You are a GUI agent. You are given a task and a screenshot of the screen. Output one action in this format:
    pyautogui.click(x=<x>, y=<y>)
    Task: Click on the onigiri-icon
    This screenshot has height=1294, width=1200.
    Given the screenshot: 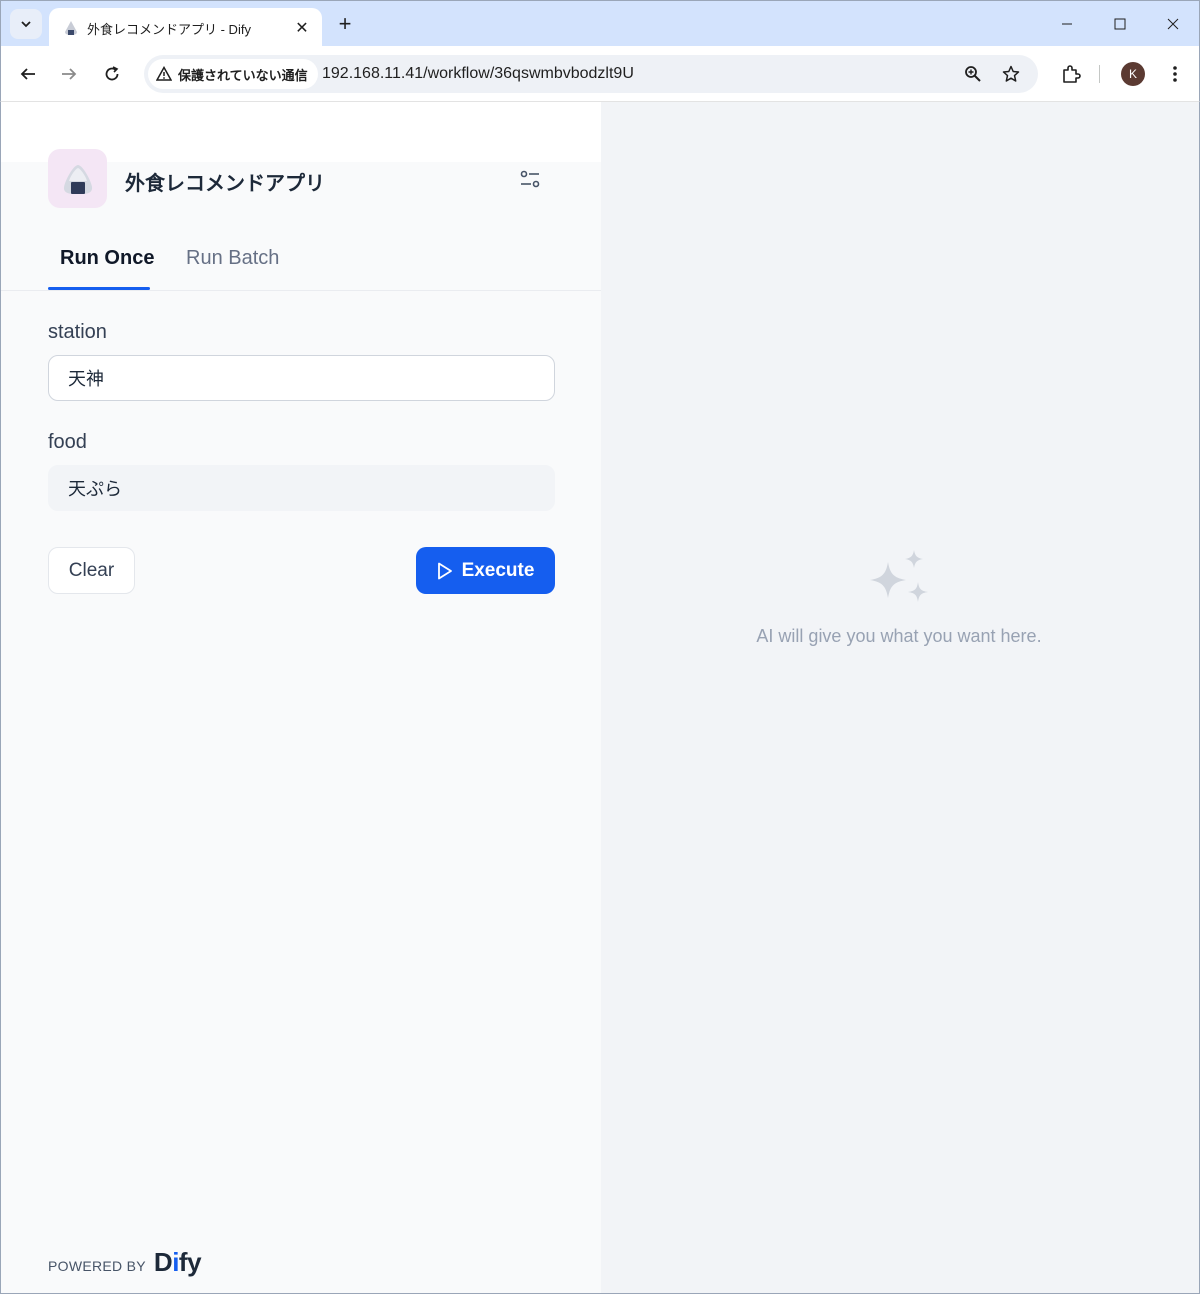 What is the action you would take?
    pyautogui.click(x=77, y=179)
    